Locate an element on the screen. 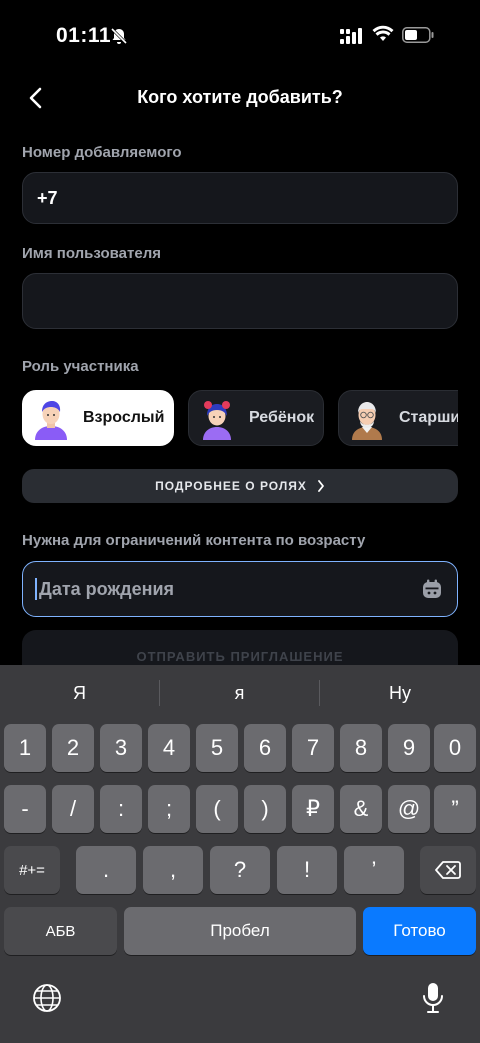 The width and height of the screenshot is (480, 1043). key-colon: : is located at coordinates (121, 809).